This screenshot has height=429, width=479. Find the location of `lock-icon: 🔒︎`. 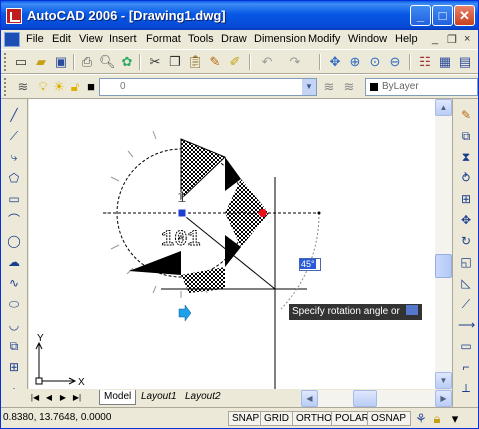

lock-icon: 🔒︎ is located at coordinates (437, 419).